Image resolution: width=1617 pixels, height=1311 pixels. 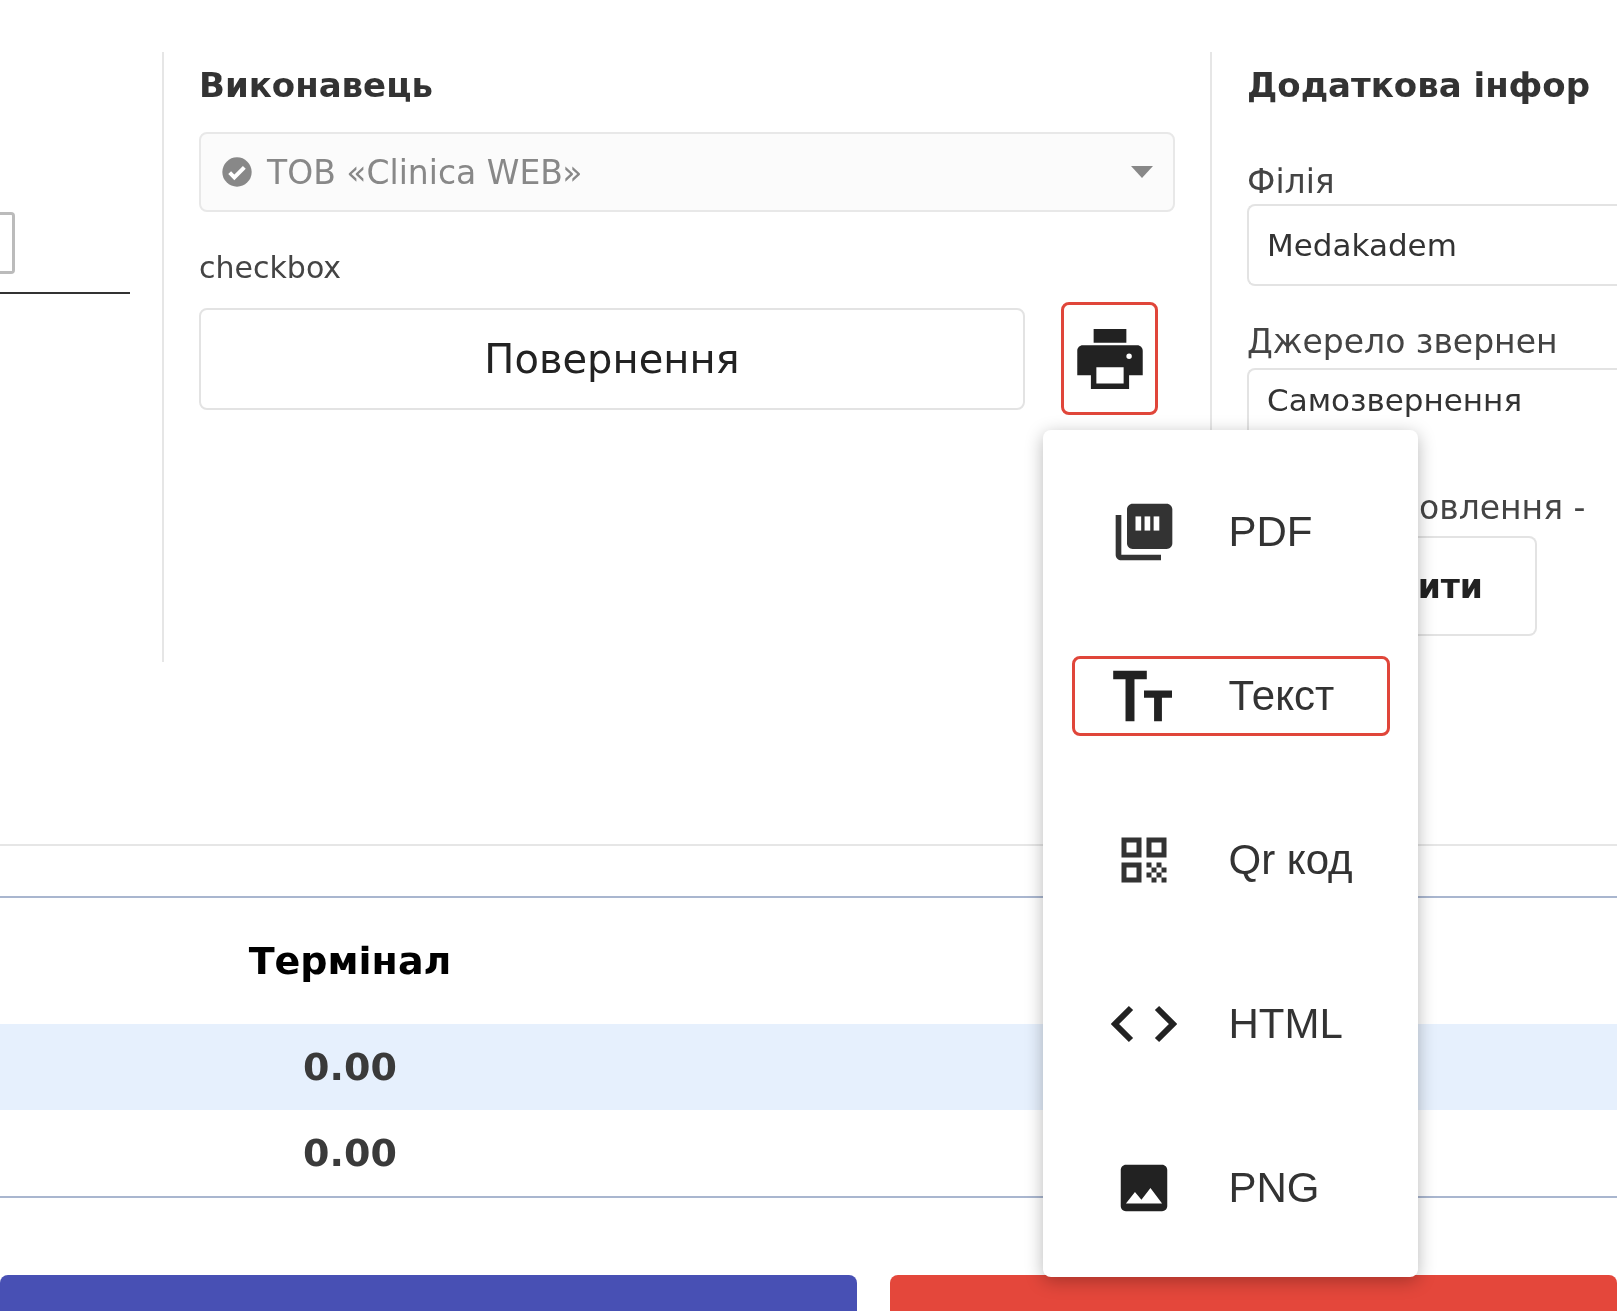 I want to click on column-header: Термінал, so click(x=350, y=961).